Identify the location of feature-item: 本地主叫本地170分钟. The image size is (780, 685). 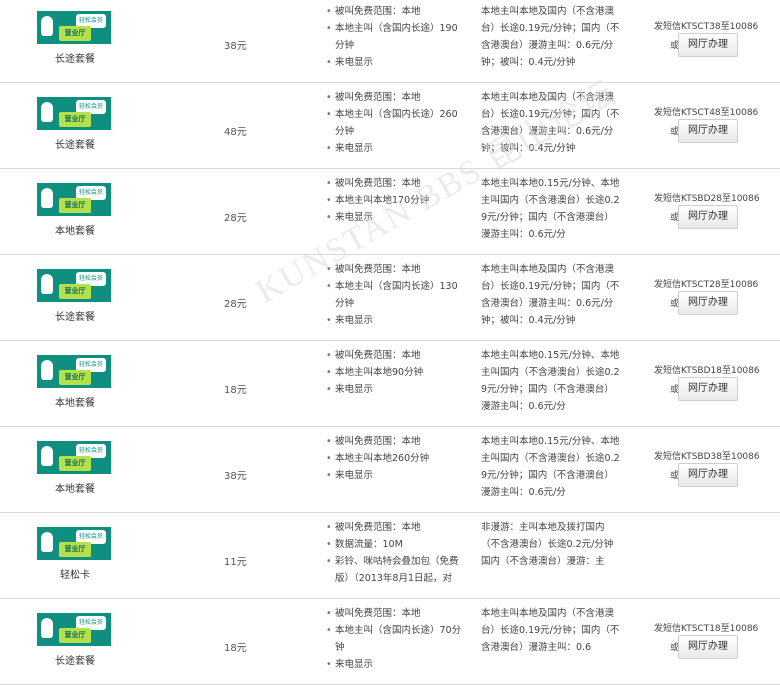
(396, 200).